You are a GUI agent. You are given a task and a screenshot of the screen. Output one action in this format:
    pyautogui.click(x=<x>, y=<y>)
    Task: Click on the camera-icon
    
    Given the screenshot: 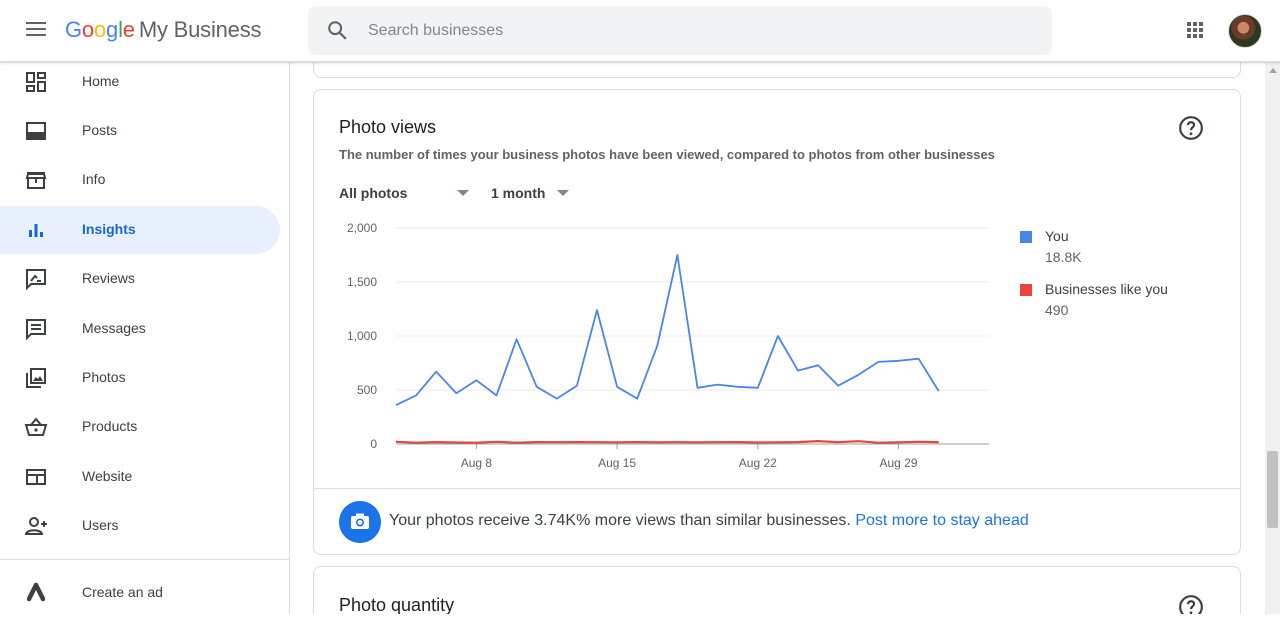 What is the action you would take?
    pyautogui.click(x=360, y=522)
    